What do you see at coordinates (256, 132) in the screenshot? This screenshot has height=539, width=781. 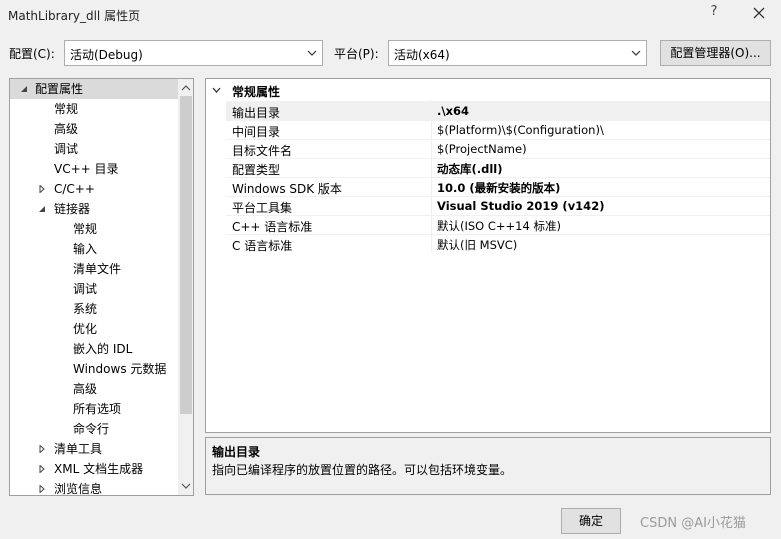 I see `property-name: 中间目录` at bounding box center [256, 132].